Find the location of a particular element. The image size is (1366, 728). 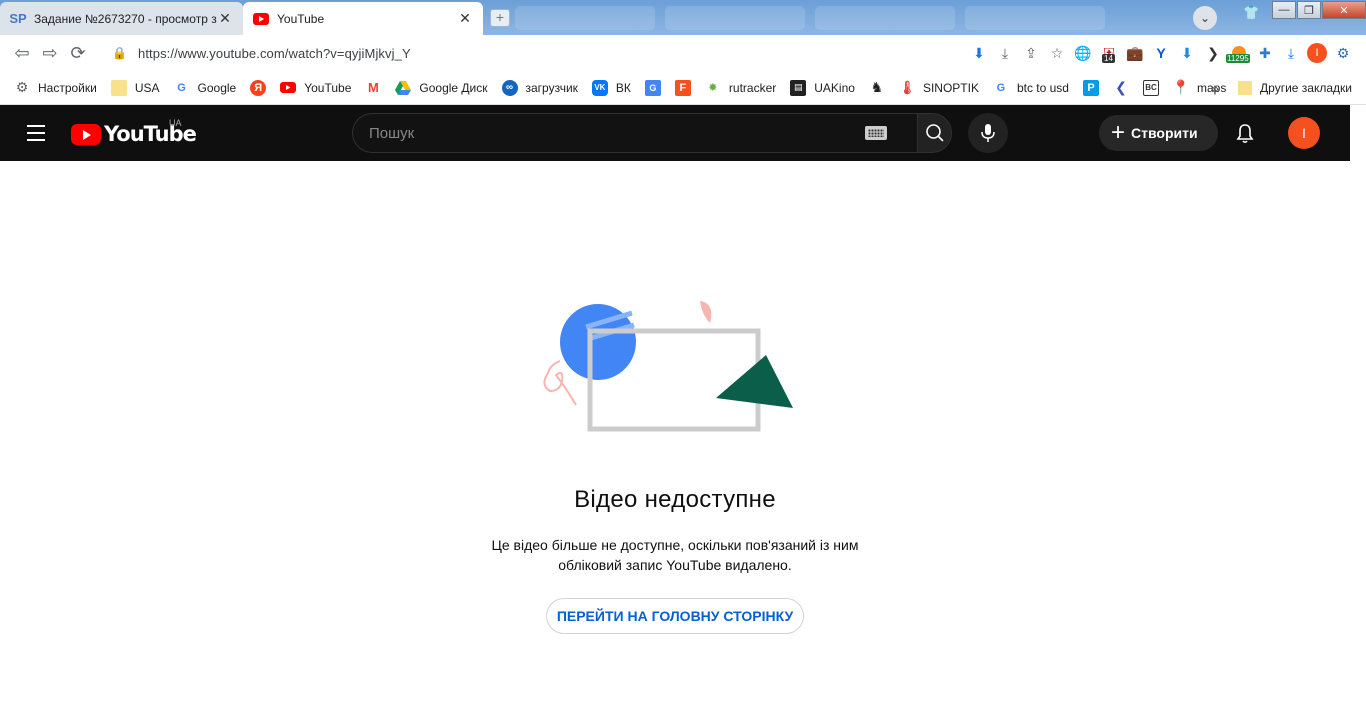

sp-favicon-icon: SP is located at coordinates (18, 18).